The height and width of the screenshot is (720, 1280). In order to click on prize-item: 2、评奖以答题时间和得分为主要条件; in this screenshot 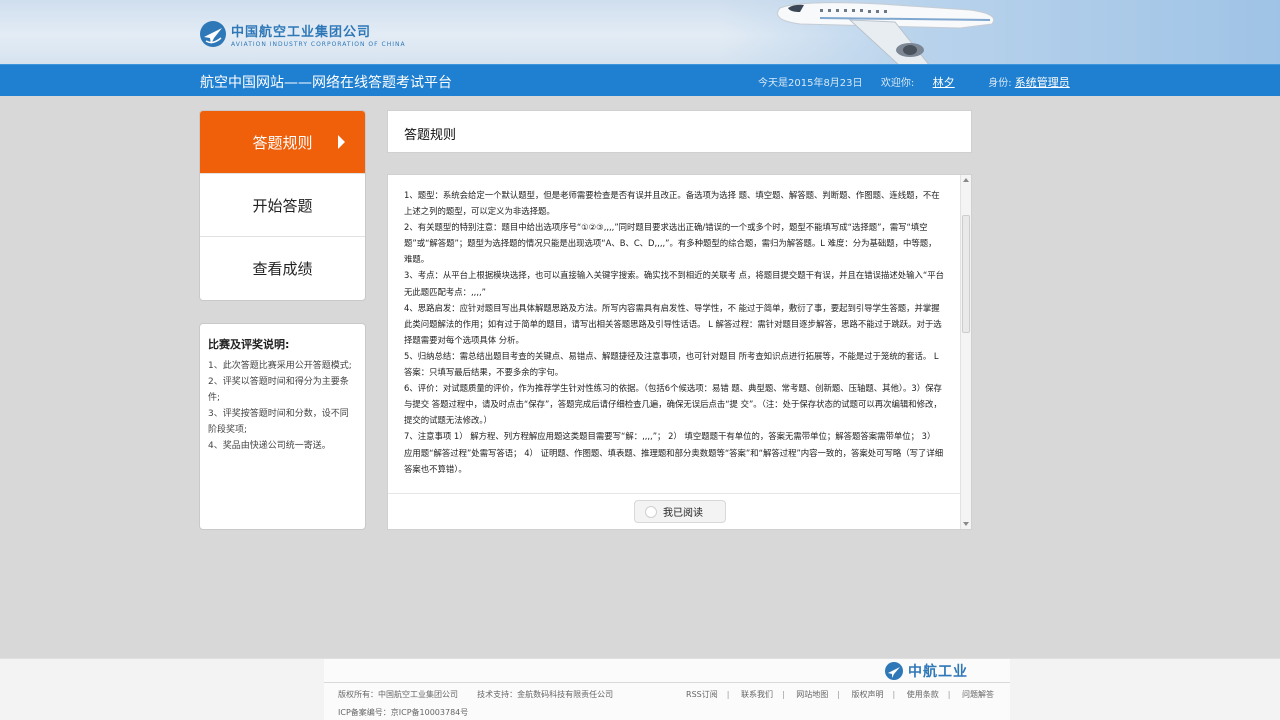, I will do `click(278, 390)`.